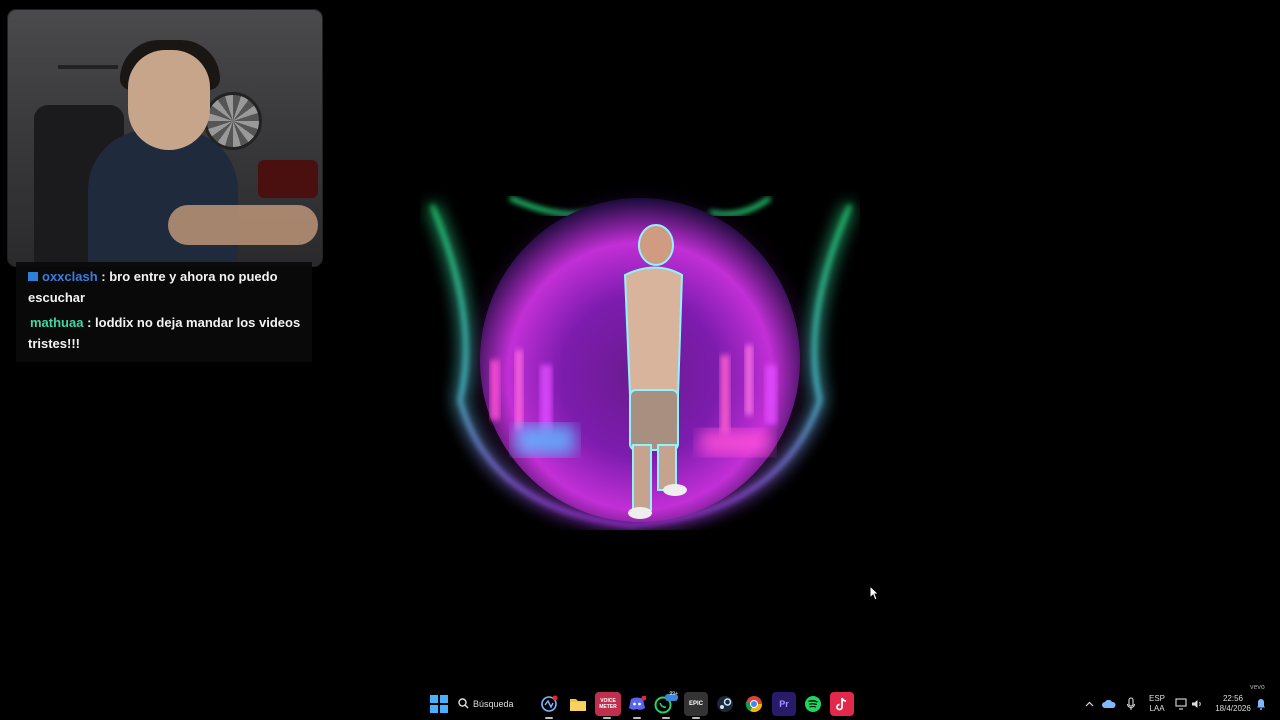 The height and width of the screenshot is (720, 1280). Describe the element at coordinates (288, 179) in the screenshot. I see `microphone` at that location.